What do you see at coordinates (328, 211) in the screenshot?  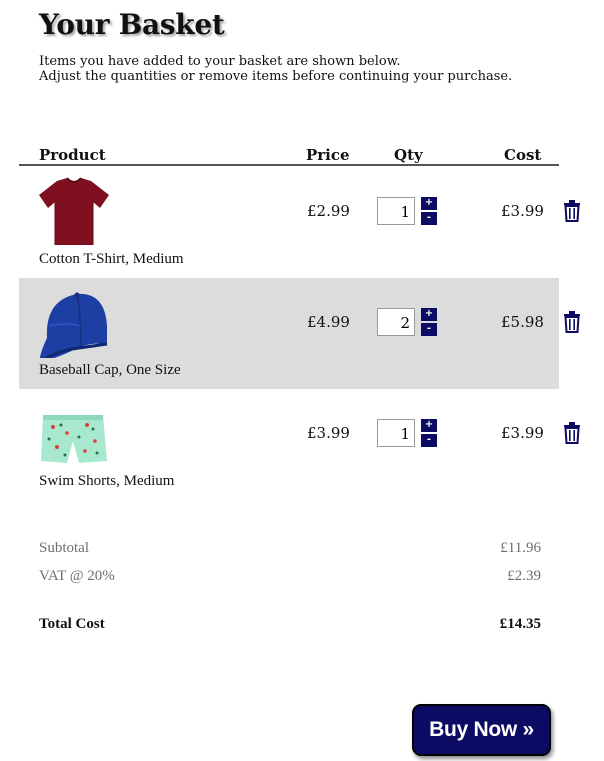 I see `product-price: £2.99` at bounding box center [328, 211].